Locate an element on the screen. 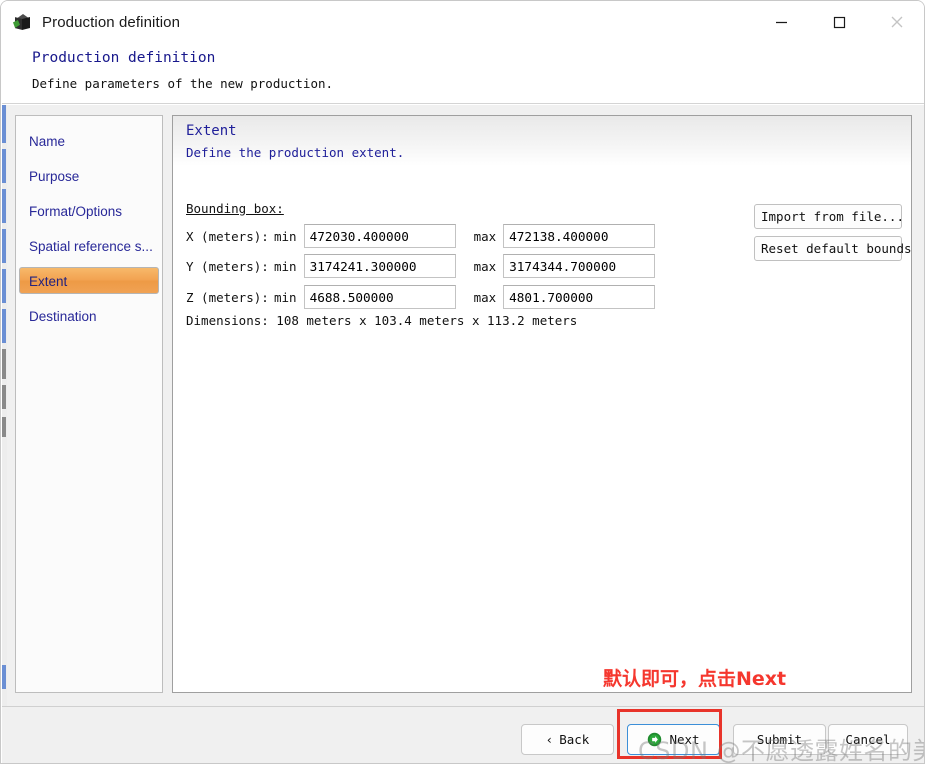 This screenshot has width=925, height=764. next-button-label: Next is located at coordinates (684, 739).